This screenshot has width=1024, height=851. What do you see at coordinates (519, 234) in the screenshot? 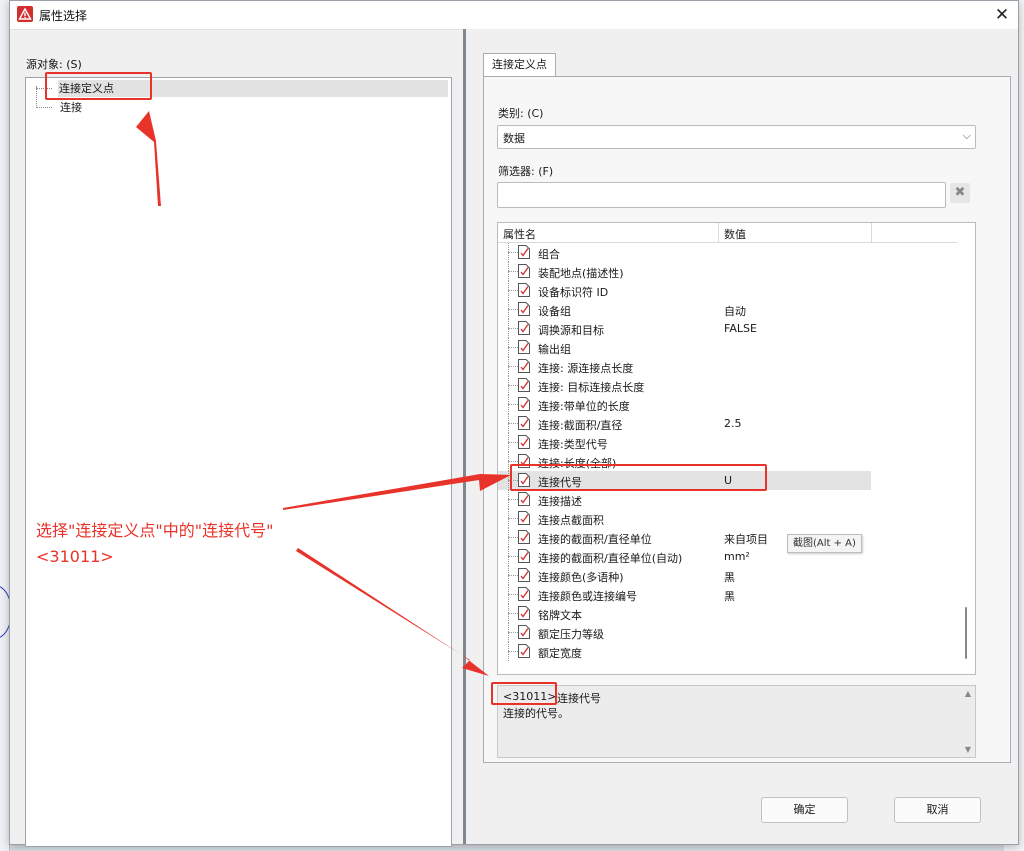
I see `column-header-name: 属性名` at bounding box center [519, 234].